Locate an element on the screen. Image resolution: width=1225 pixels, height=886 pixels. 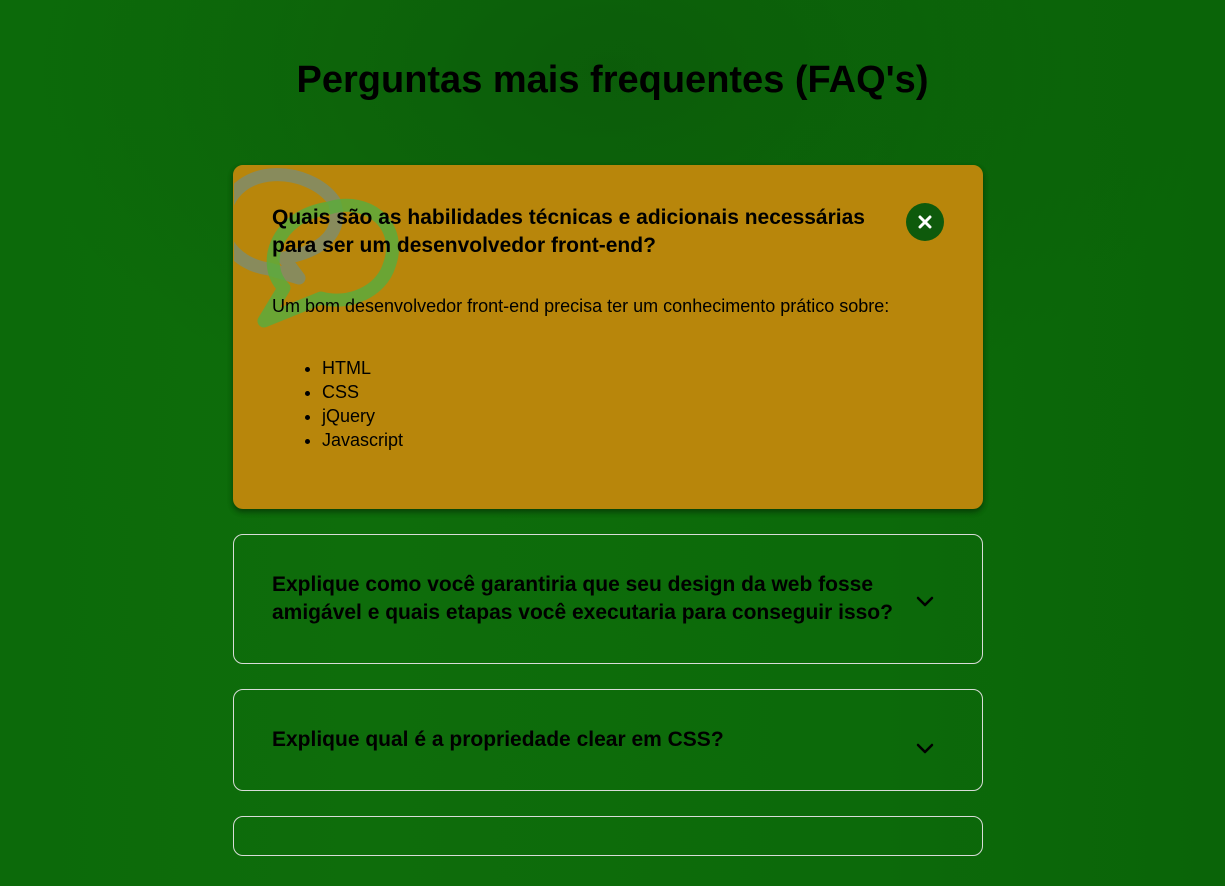
faq-item is located at coordinates (608, 836).